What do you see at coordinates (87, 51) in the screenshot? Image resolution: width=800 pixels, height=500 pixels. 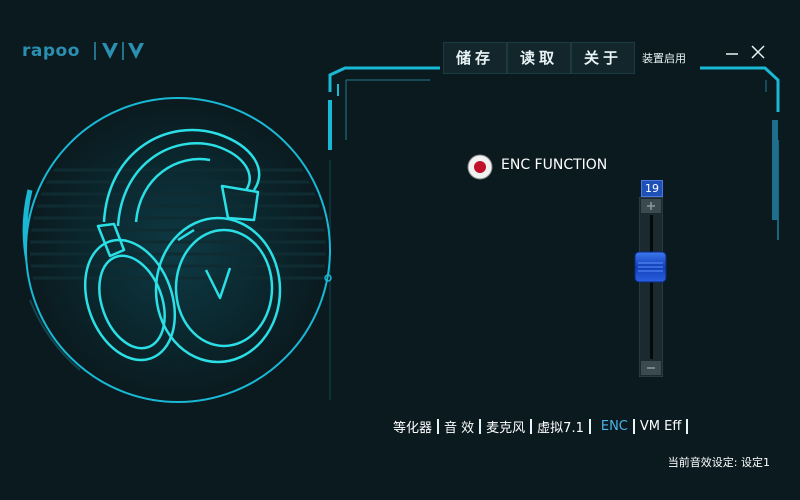 I see `rapoo-logo: rapoo` at bounding box center [87, 51].